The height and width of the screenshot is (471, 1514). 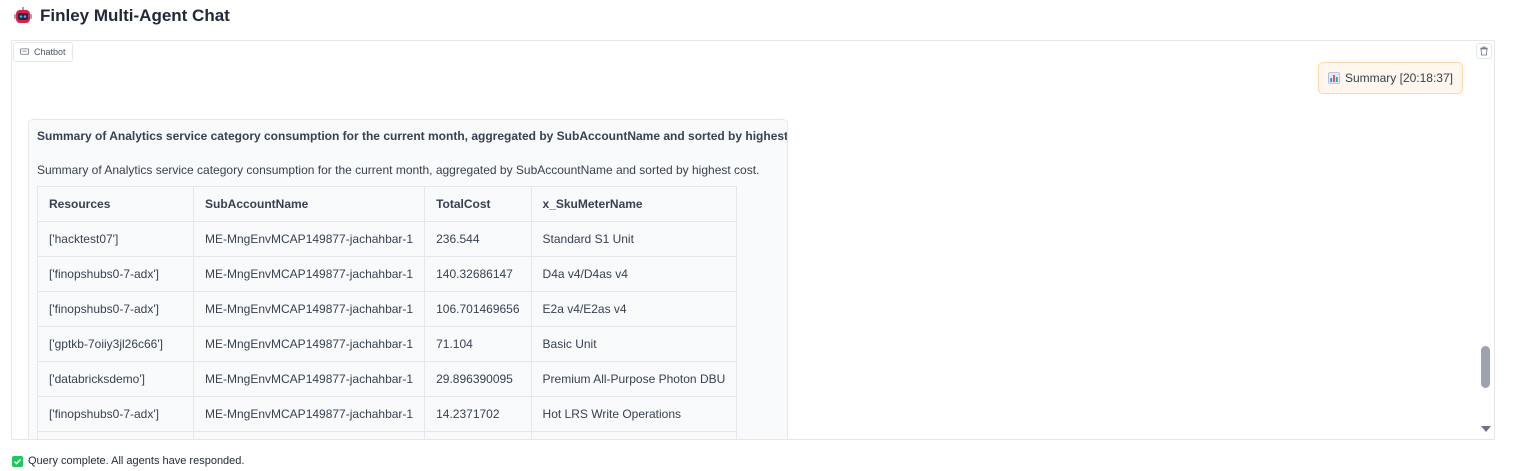 I want to click on table-cell: E2a v4/E2as v4, so click(x=634, y=309).